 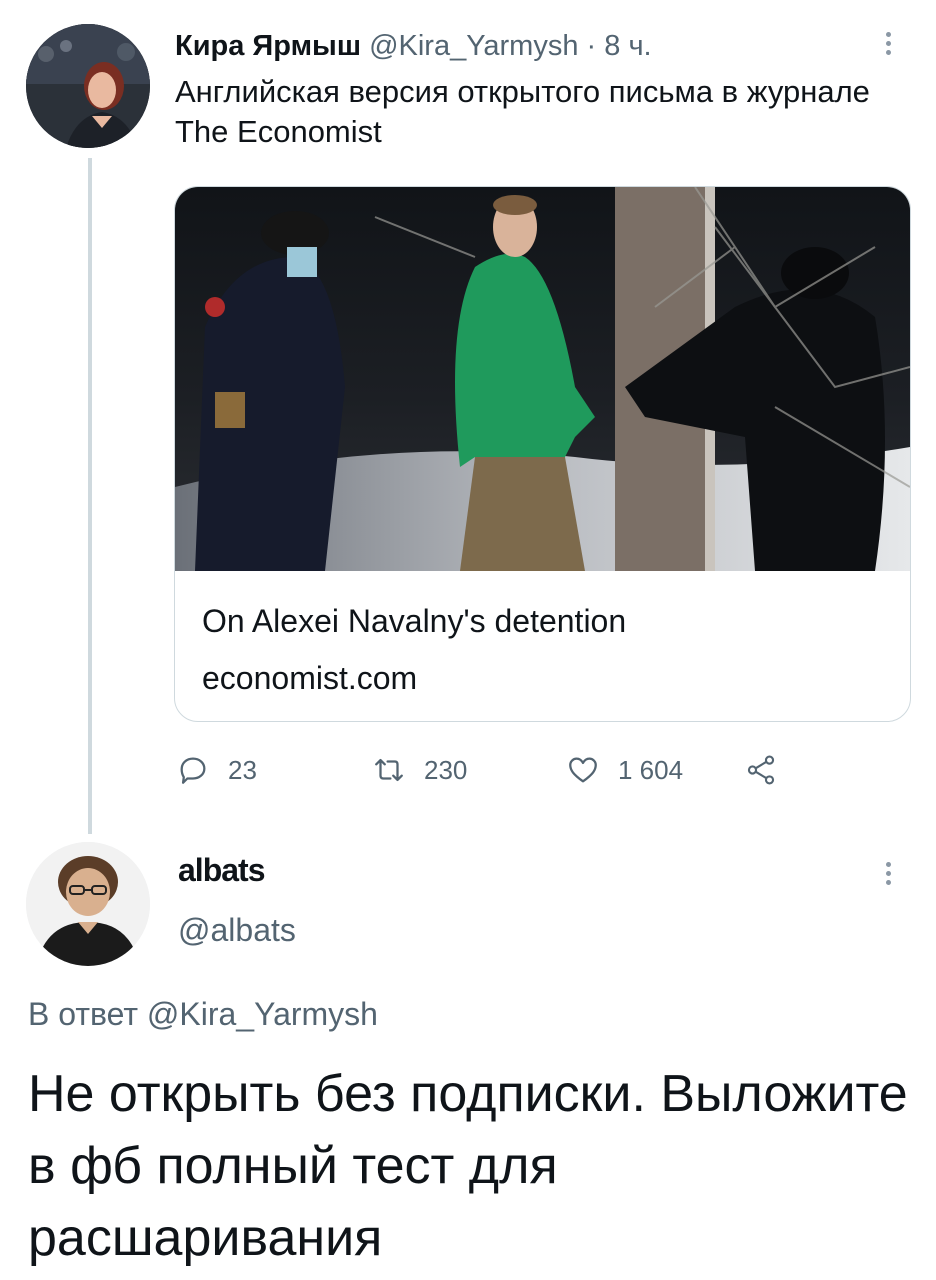 I want to click on reply-count: 23, so click(x=242, y=769).